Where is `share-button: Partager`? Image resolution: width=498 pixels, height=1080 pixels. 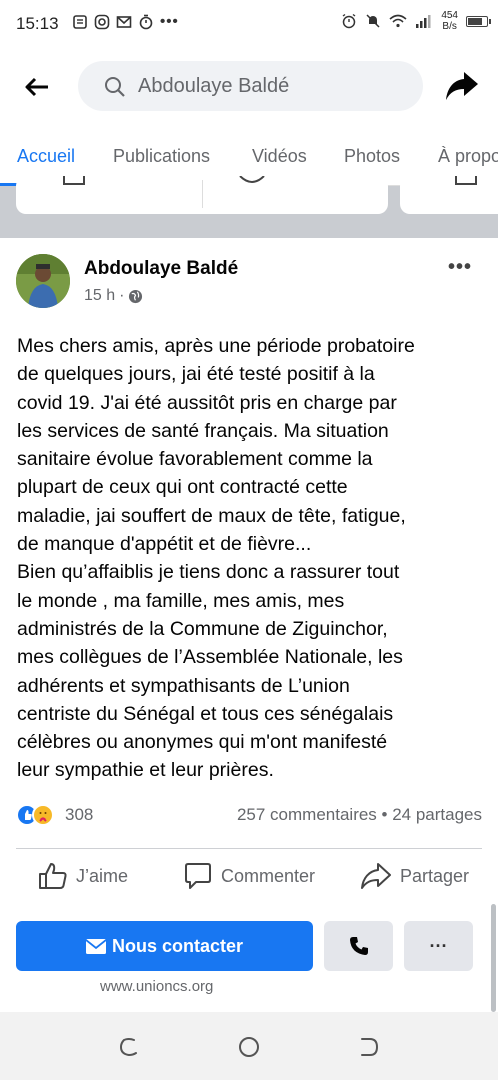 share-button: Partager is located at coordinates (414, 876).